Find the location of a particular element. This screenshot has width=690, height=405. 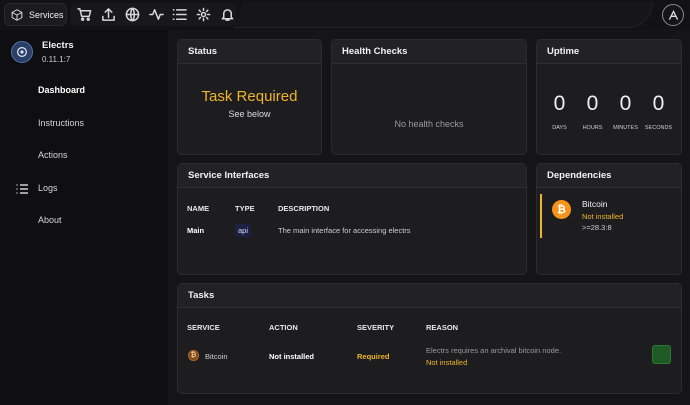

column-header-severity: SEVERITY is located at coordinates (376, 327).